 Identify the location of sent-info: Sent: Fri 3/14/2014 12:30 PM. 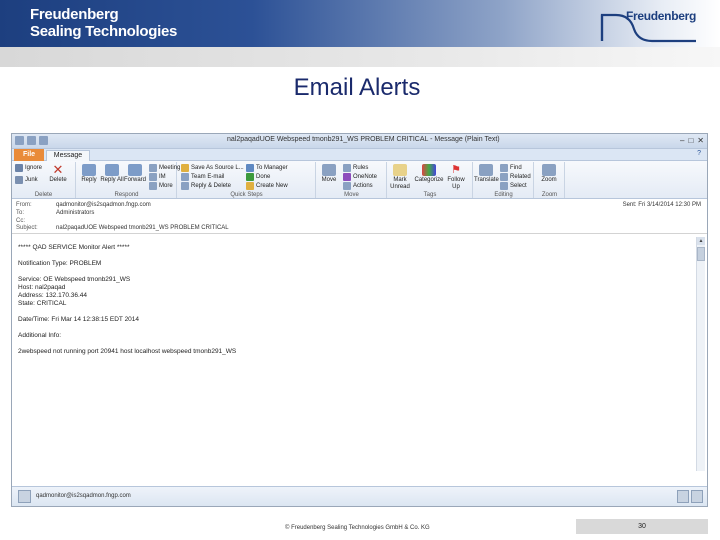
(662, 205).